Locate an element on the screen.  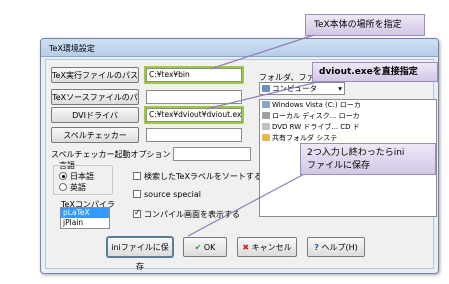
callout-save-note: 2つ入力し終わったらini ファイルに保存 is located at coordinates (368, 159).